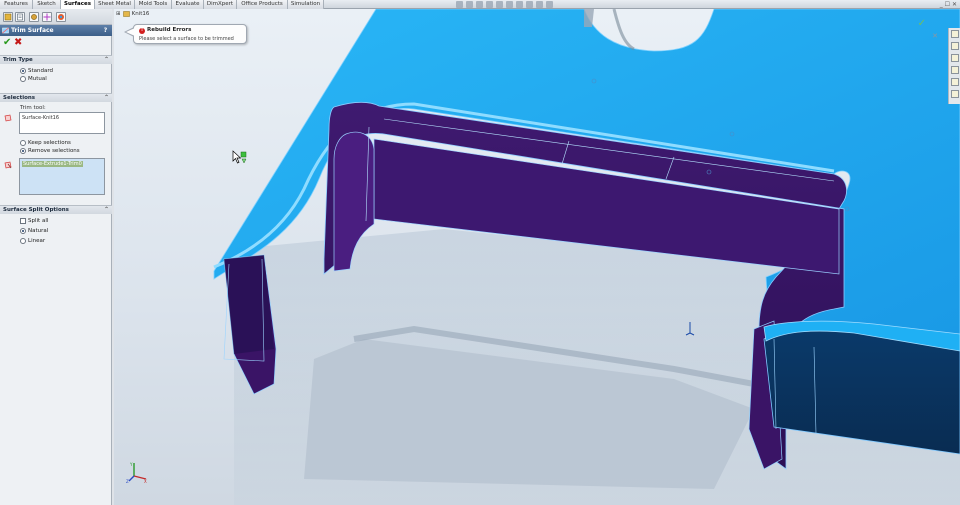 This screenshot has width=960, height=505. What do you see at coordinates (169, 30) in the screenshot?
I see `tooltip-title: Rebuild Errors` at bounding box center [169, 30].